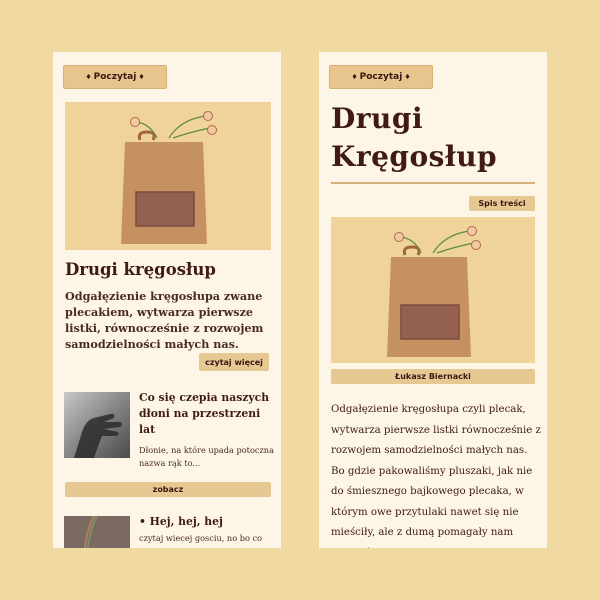 The image size is (600, 600). What do you see at coordinates (209, 522) in the screenshot?
I see `card-title: • Hej, hej, hej` at bounding box center [209, 522].